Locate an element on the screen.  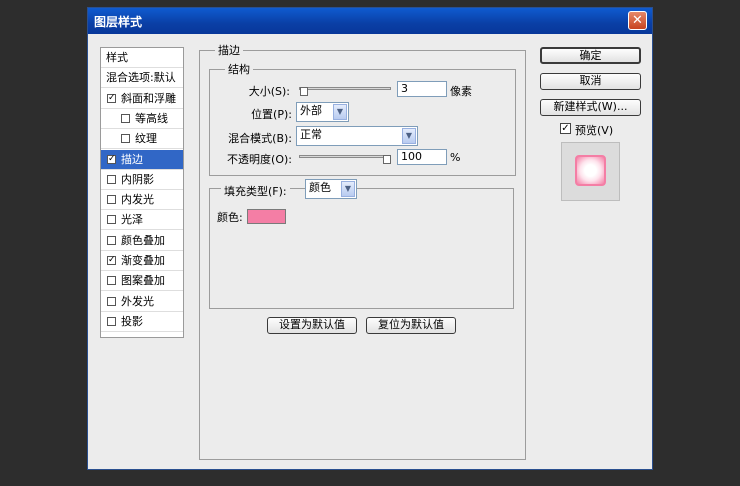
position-select: 外部 ▼ is located at coordinates (322, 112).